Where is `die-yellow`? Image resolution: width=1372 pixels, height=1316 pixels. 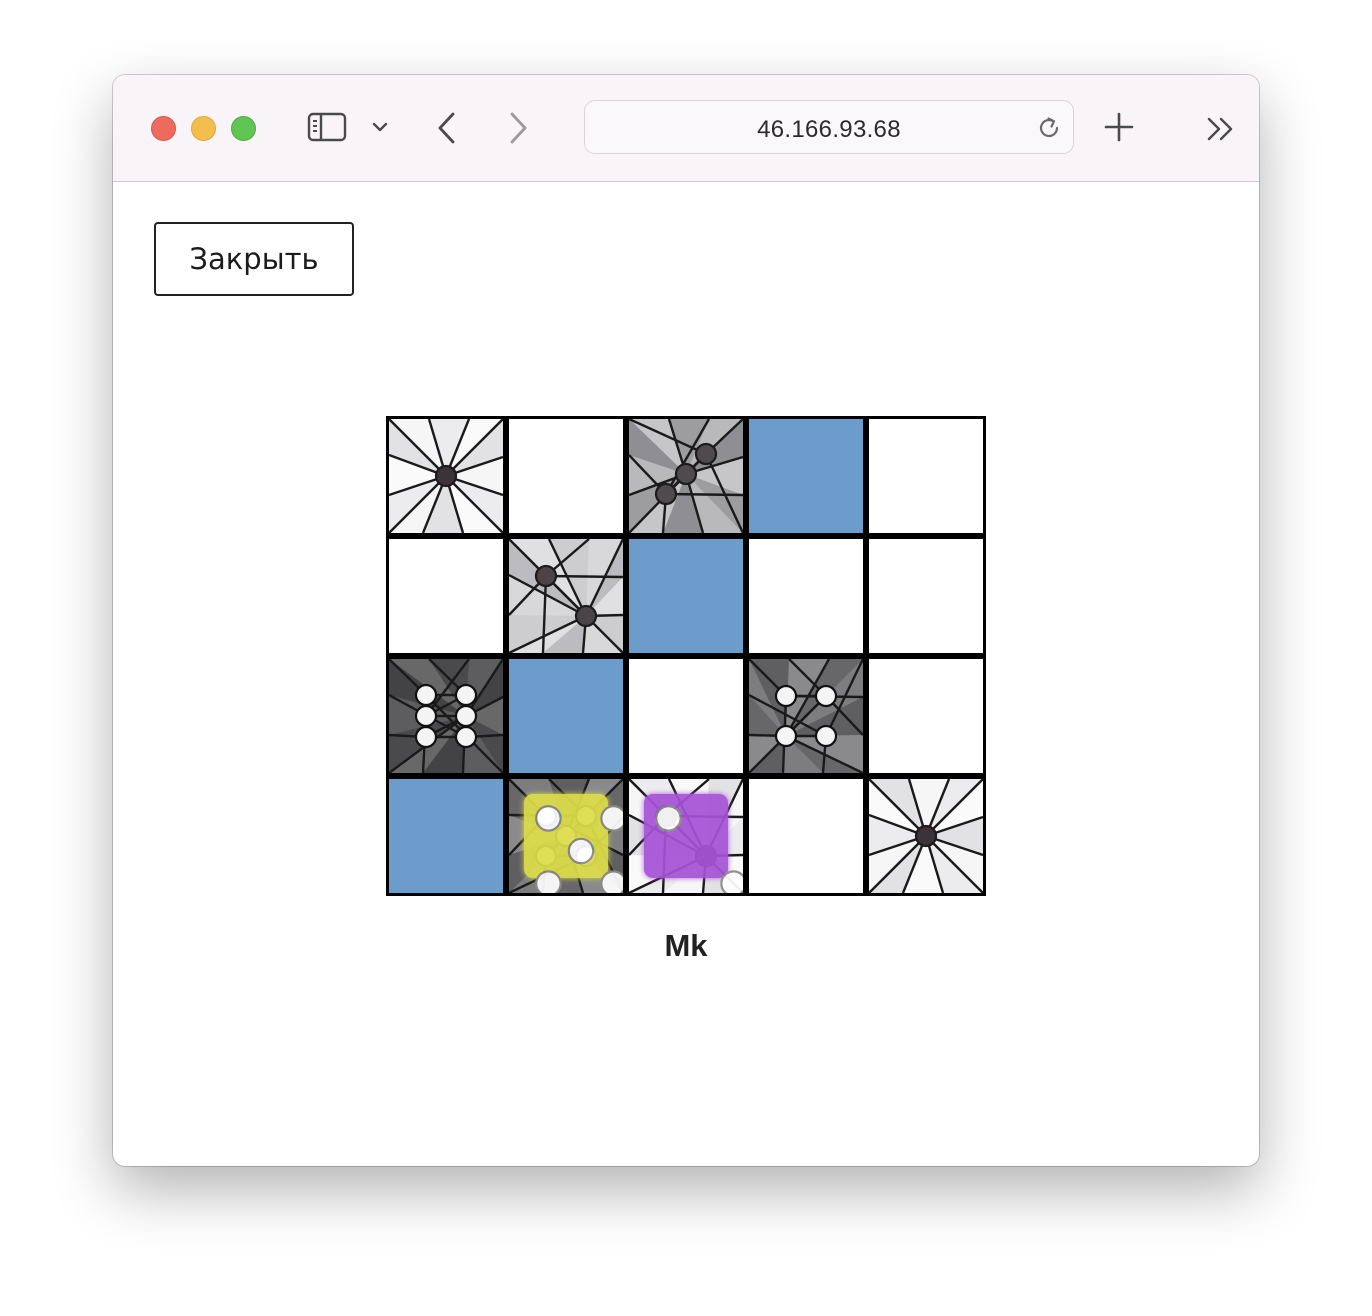 die-yellow is located at coordinates (573, 843).